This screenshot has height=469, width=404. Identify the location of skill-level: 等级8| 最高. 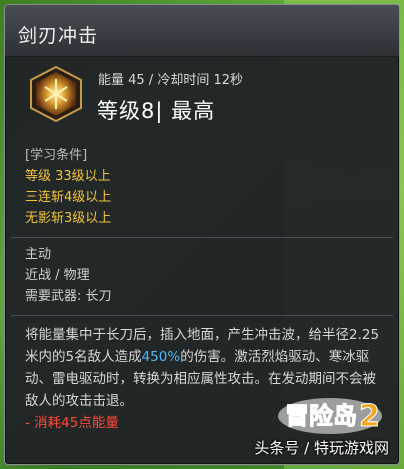
(156, 111).